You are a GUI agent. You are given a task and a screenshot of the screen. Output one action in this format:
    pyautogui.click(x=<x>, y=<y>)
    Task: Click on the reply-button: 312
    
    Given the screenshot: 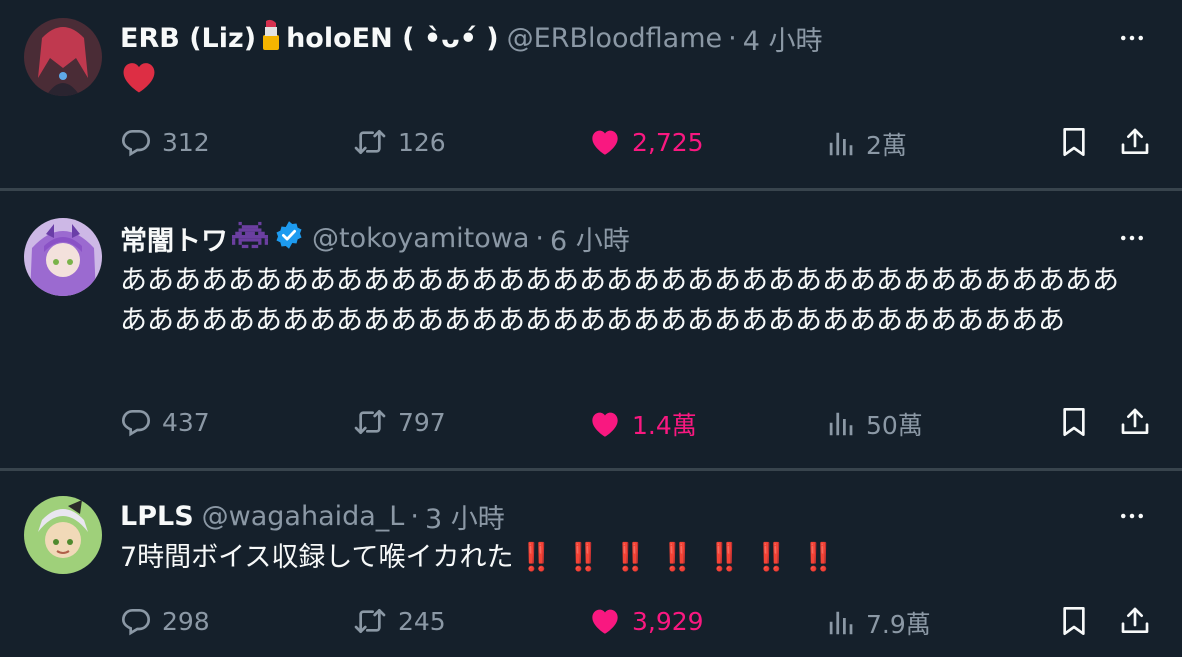 What is the action you would take?
    pyautogui.click(x=165, y=142)
    